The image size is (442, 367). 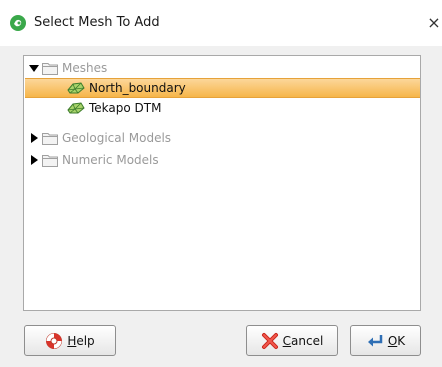 What do you see at coordinates (375, 340) in the screenshot?
I see `return-arrow-icon` at bounding box center [375, 340].